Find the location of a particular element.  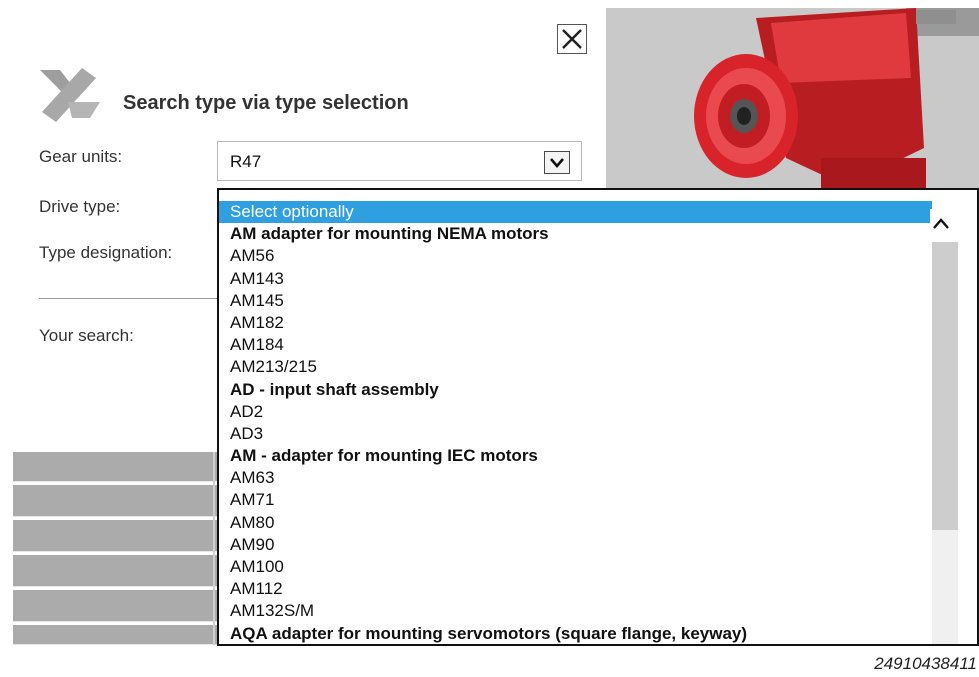

your-search-label: Your search: is located at coordinates (86, 335).